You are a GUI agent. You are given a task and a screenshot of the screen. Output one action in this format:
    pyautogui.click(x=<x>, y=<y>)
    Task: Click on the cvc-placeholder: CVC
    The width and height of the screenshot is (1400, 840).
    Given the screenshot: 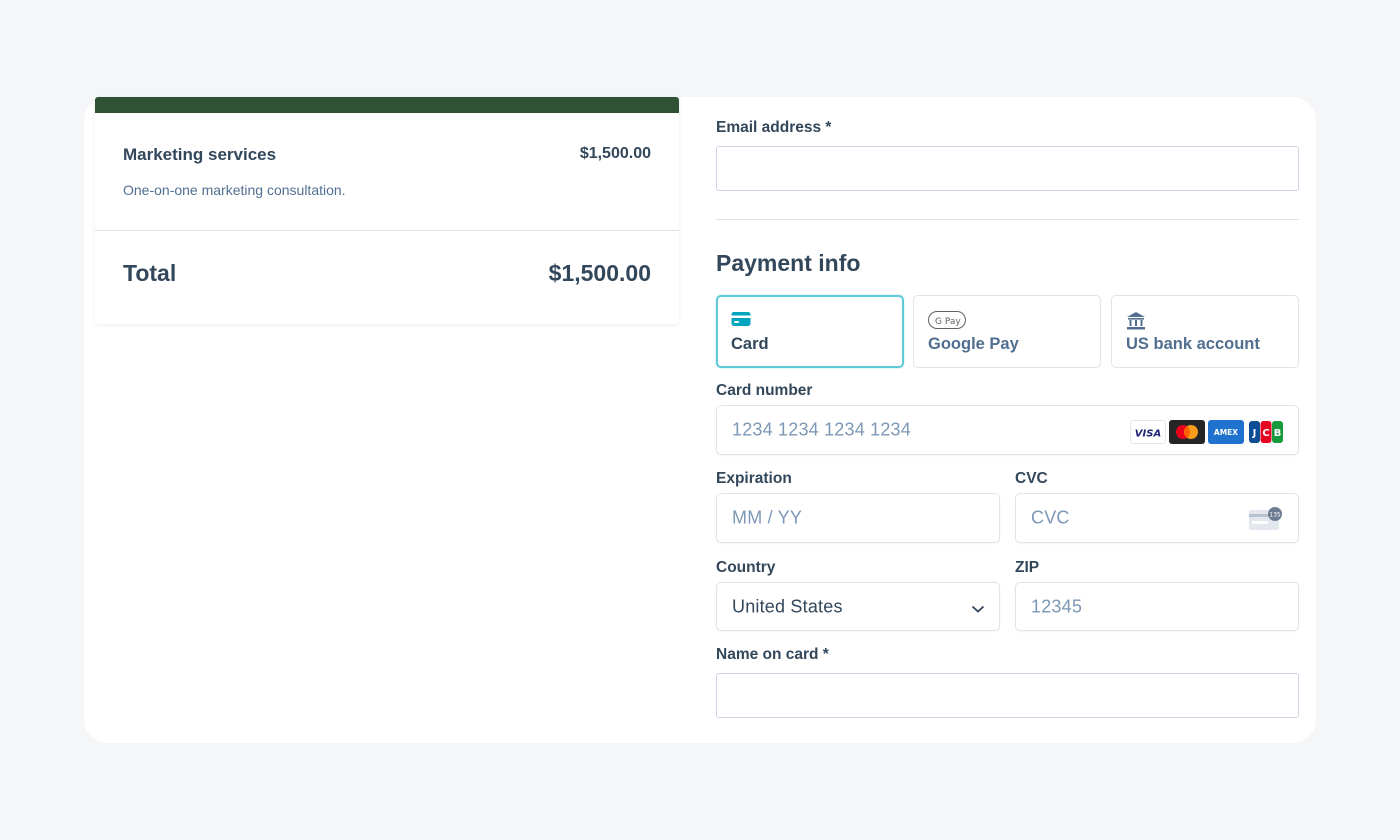 What is the action you would take?
    pyautogui.click(x=1050, y=517)
    